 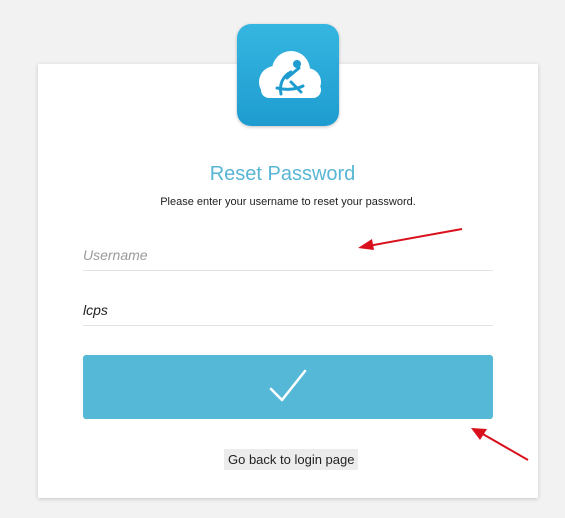 I want to click on cloud-person-icon, so click(x=290, y=74).